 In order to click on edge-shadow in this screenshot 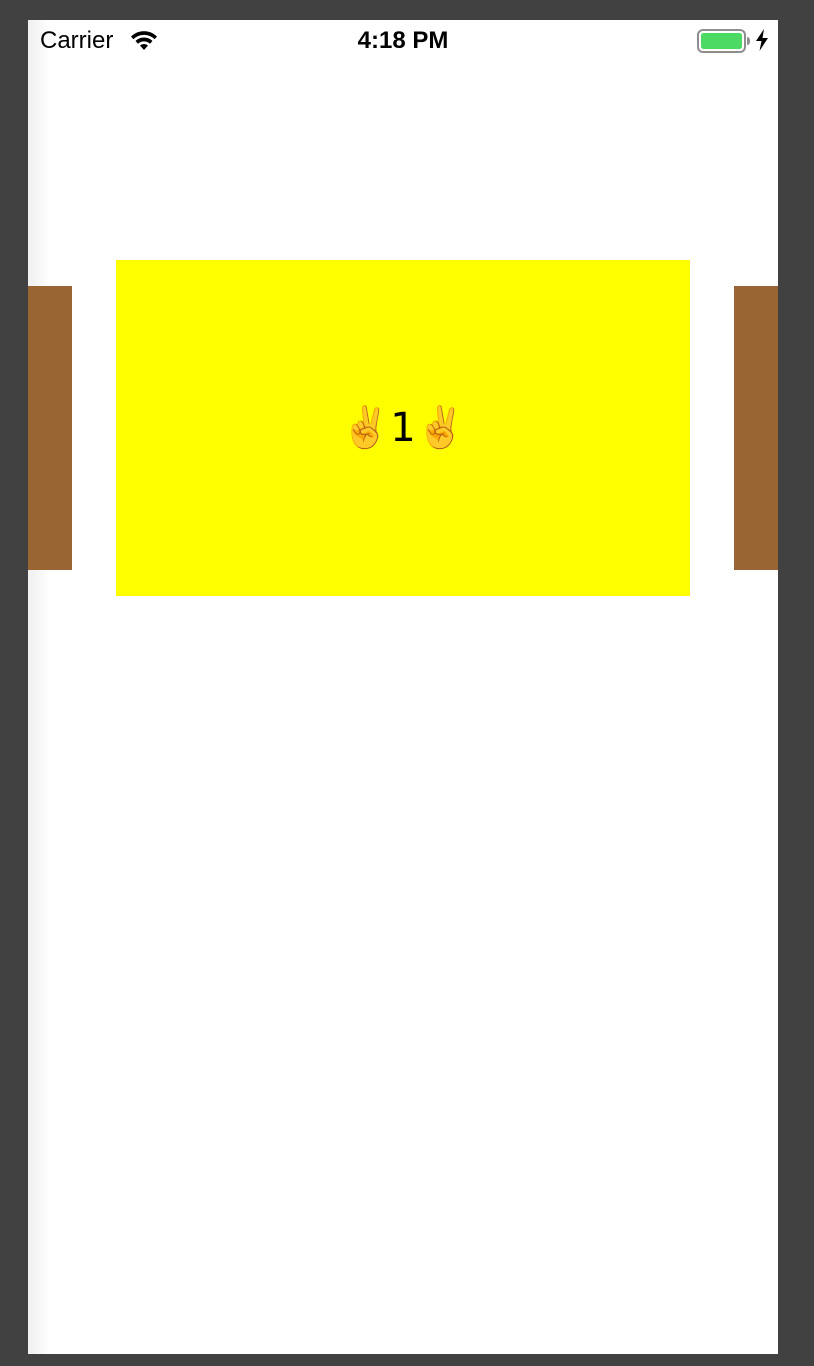, I will do `click(39, 687)`.